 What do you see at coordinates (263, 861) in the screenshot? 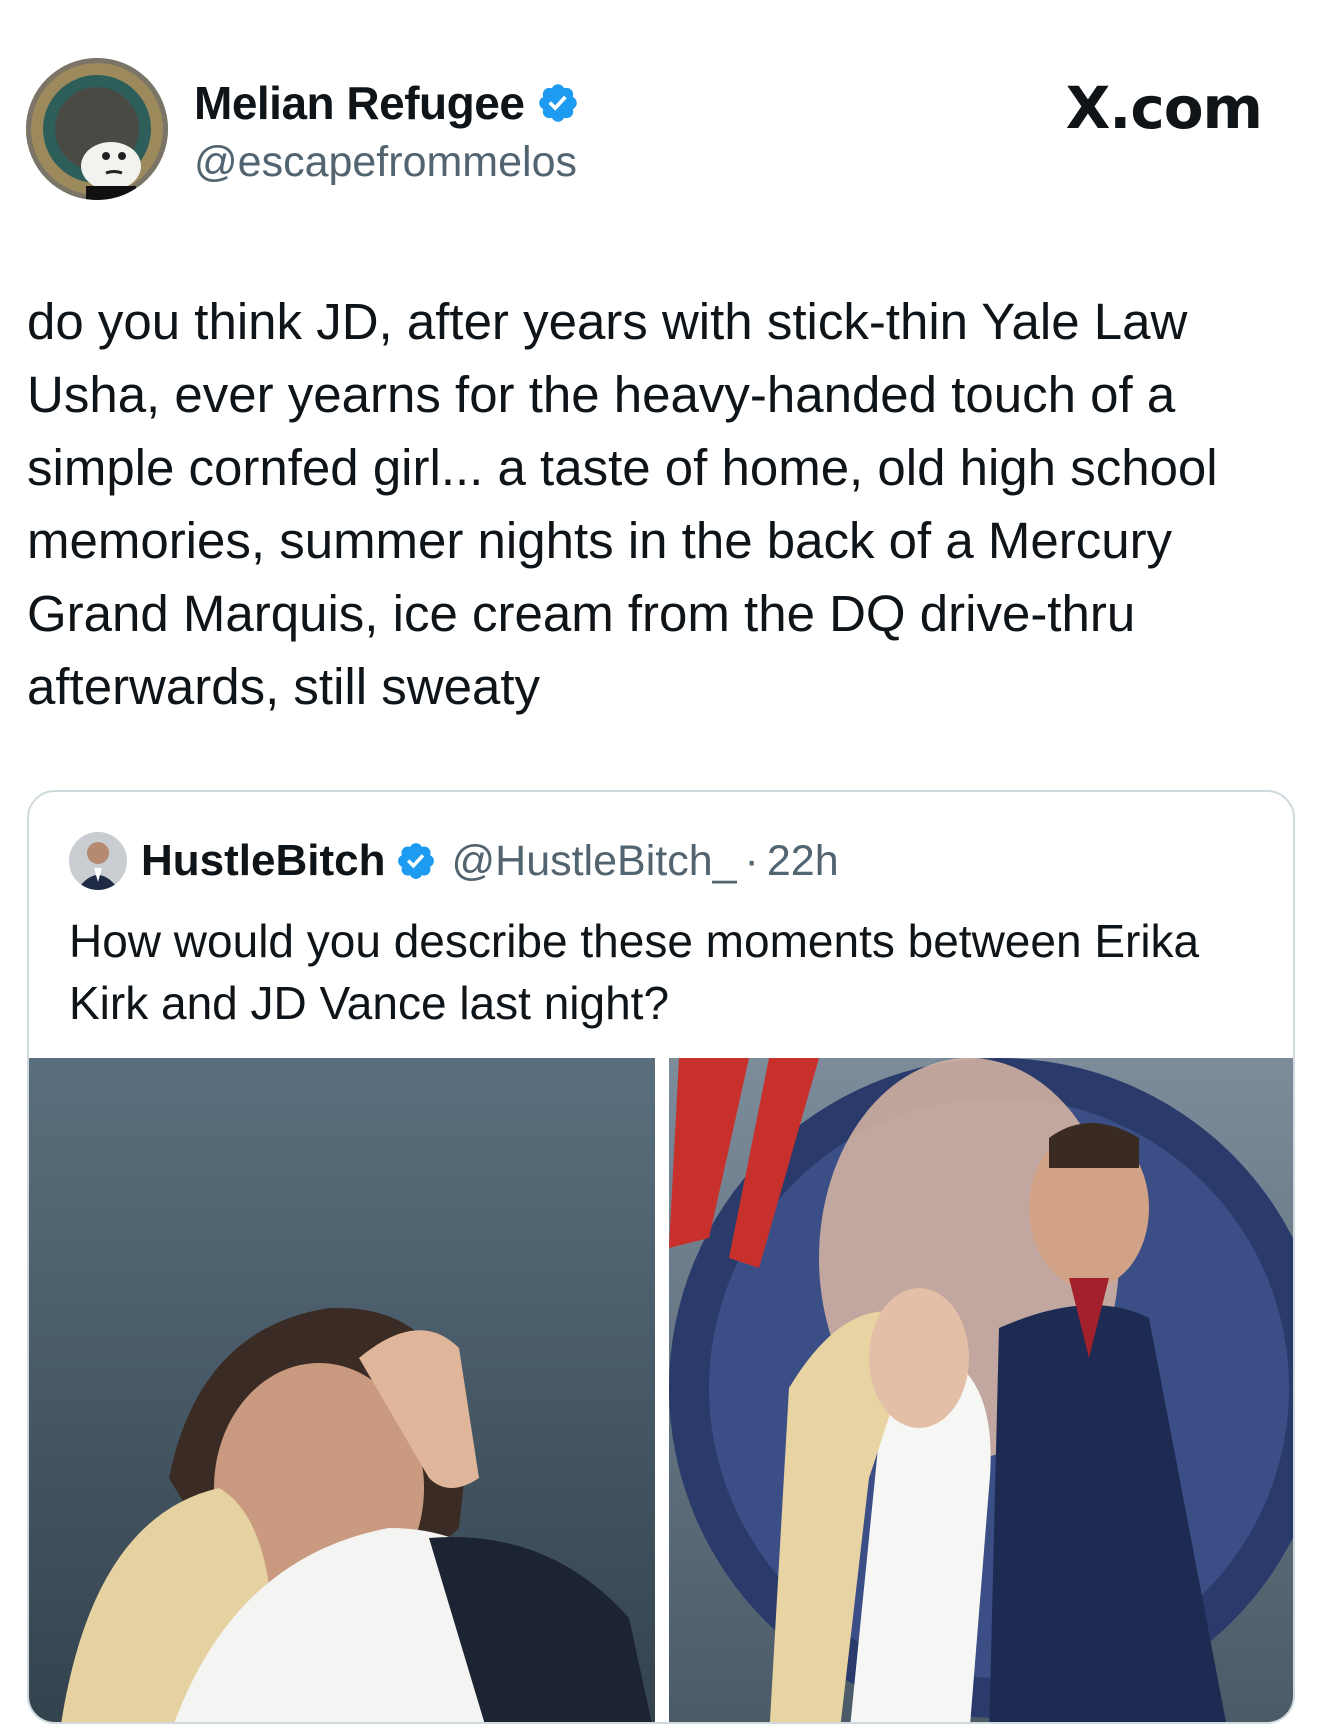
I see `quoted-display-name: HustleBitch` at bounding box center [263, 861].